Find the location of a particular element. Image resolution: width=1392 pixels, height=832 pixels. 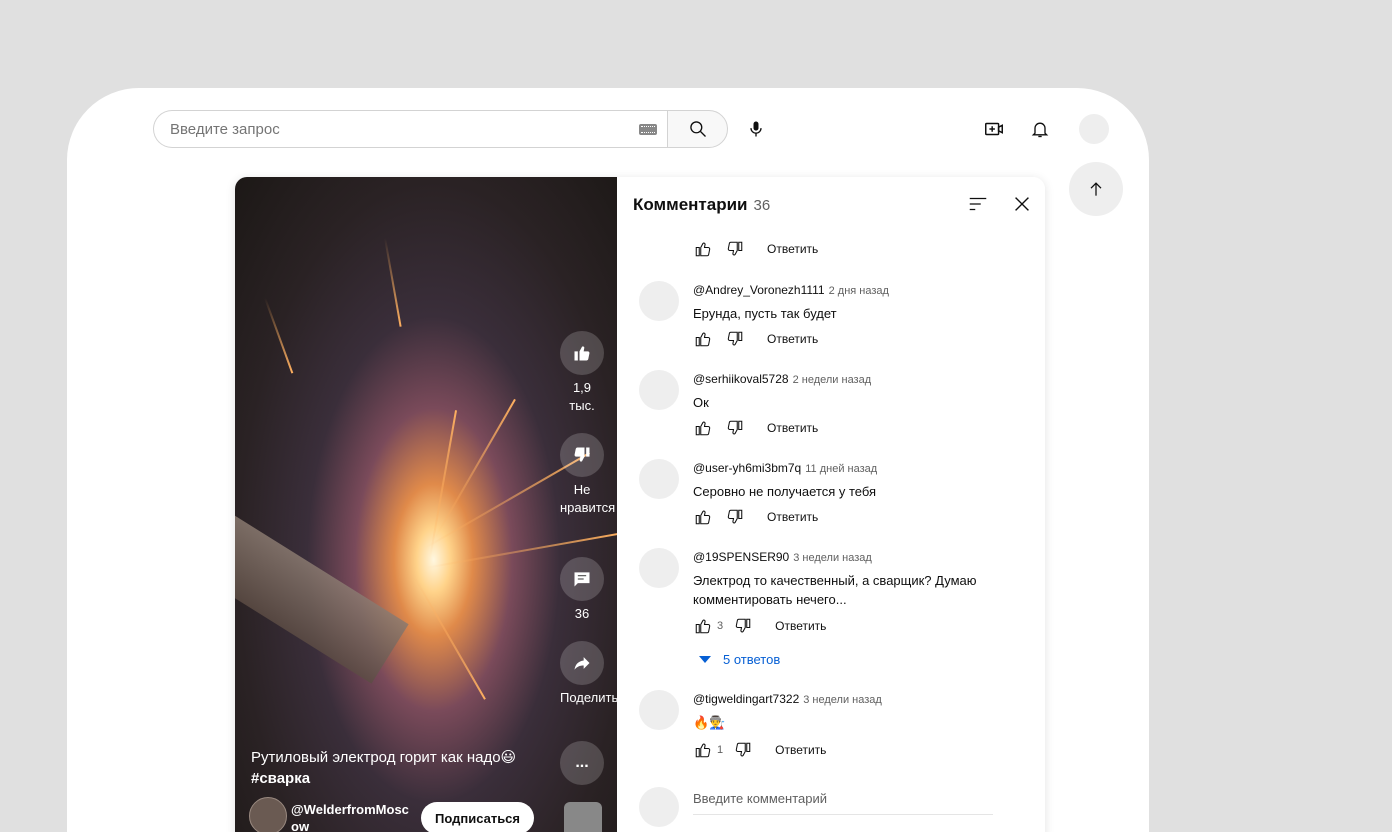

comments-action: 36 is located at coordinates (582, 590).